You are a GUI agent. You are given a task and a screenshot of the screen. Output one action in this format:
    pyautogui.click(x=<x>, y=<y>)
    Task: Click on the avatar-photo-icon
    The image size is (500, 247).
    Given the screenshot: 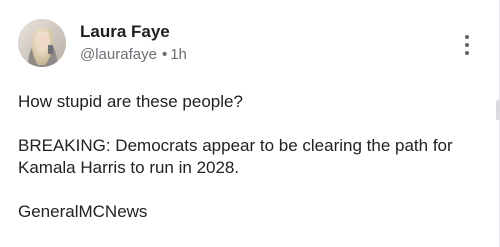 What is the action you would take?
    pyautogui.click(x=42, y=43)
    